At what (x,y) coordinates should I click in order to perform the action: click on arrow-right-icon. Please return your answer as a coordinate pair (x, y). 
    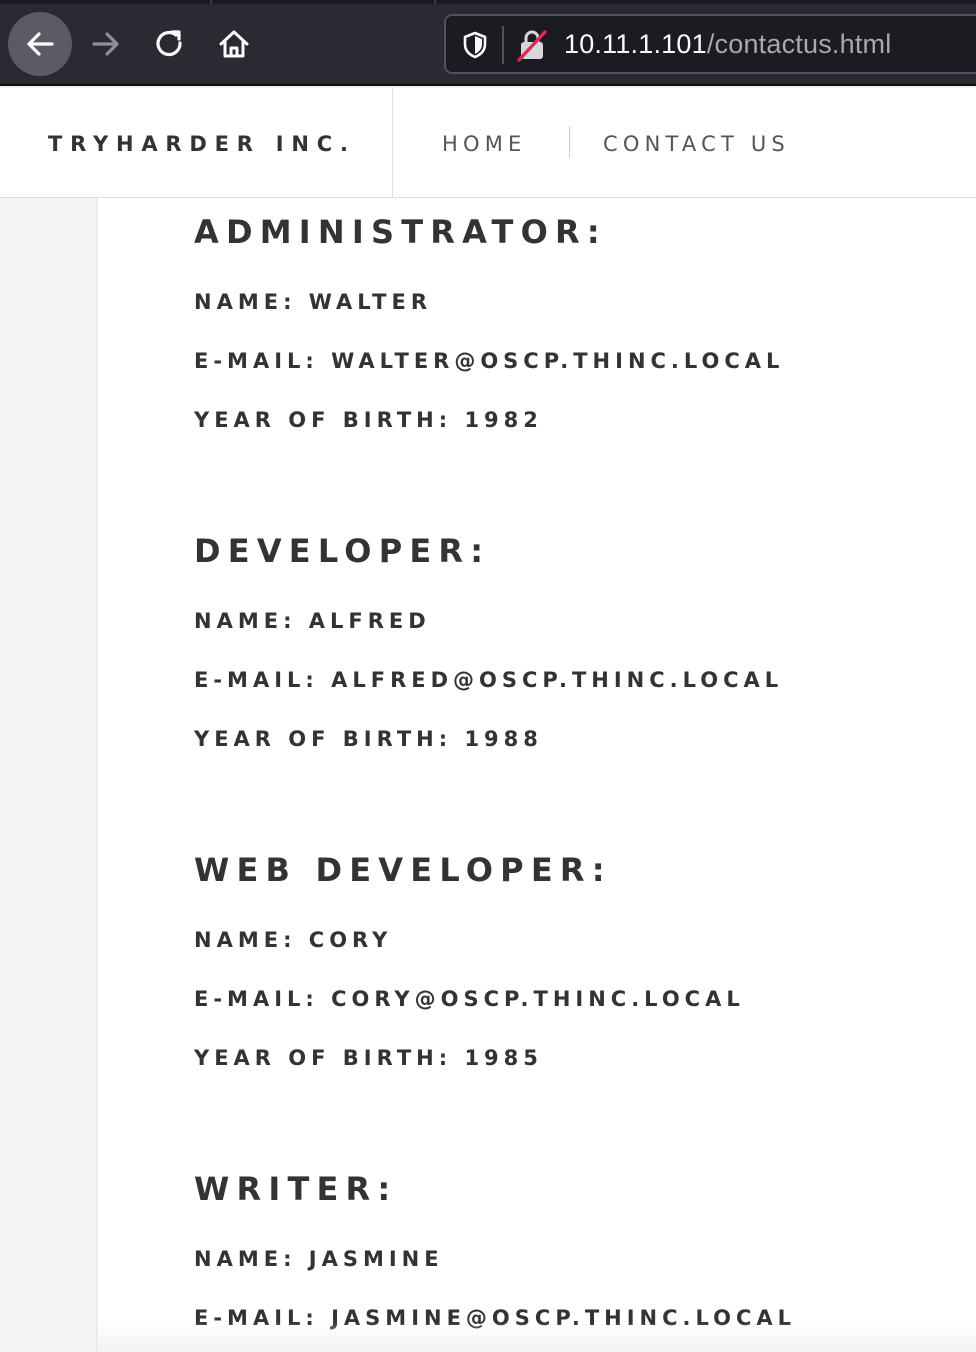
    Looking at the image, I should click on (105, 44).